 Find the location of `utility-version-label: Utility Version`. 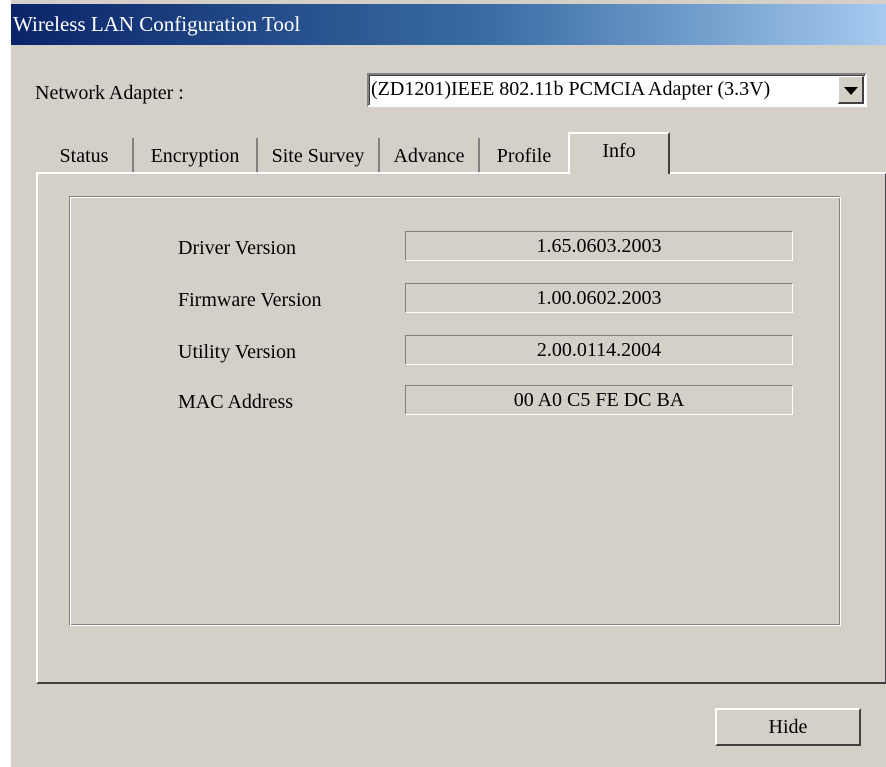

utility-version-label: Utility Version is located at coordinates (237, 352).